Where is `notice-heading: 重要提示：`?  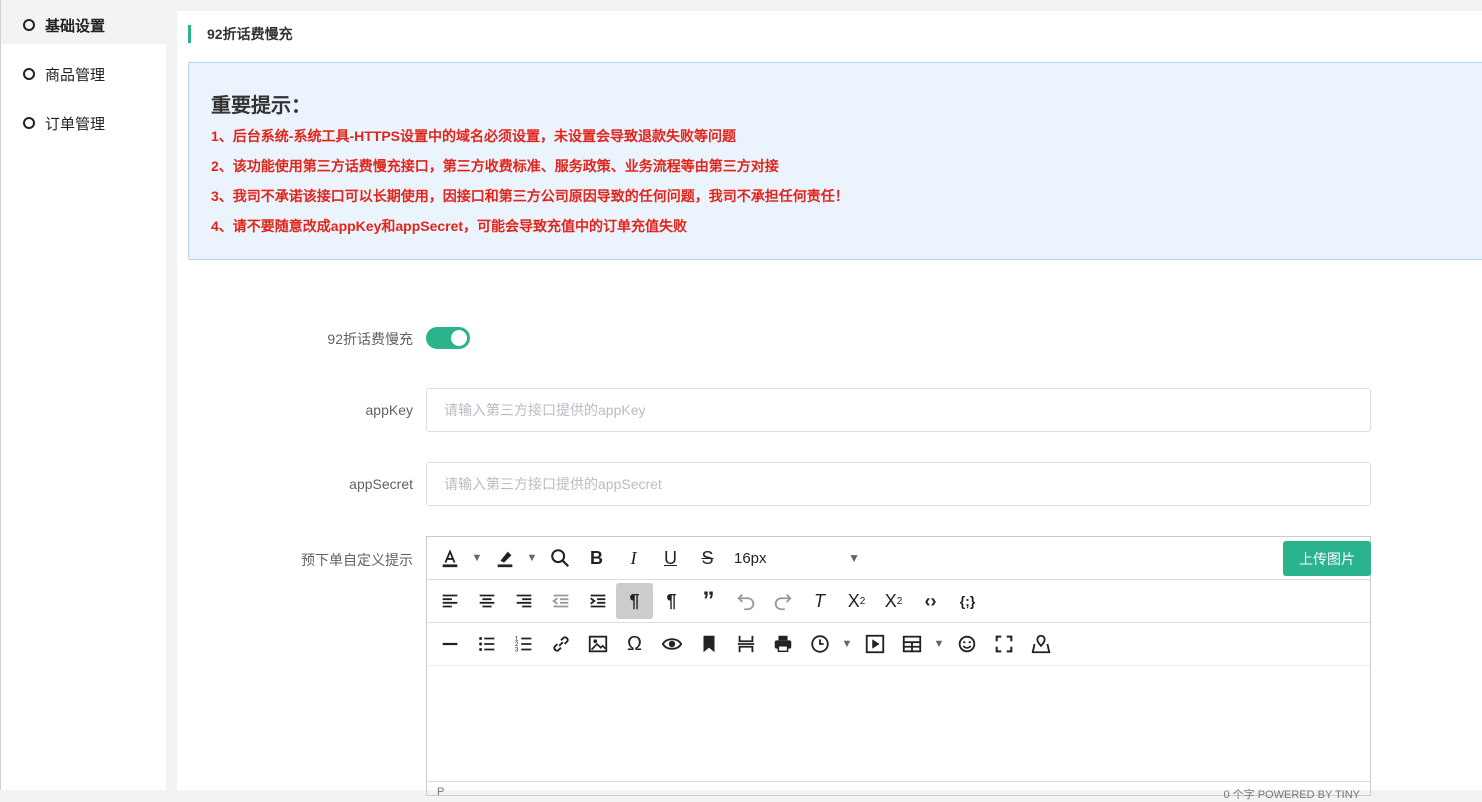
notice-heading: 重要提示： is located at coordinates (261, 106).